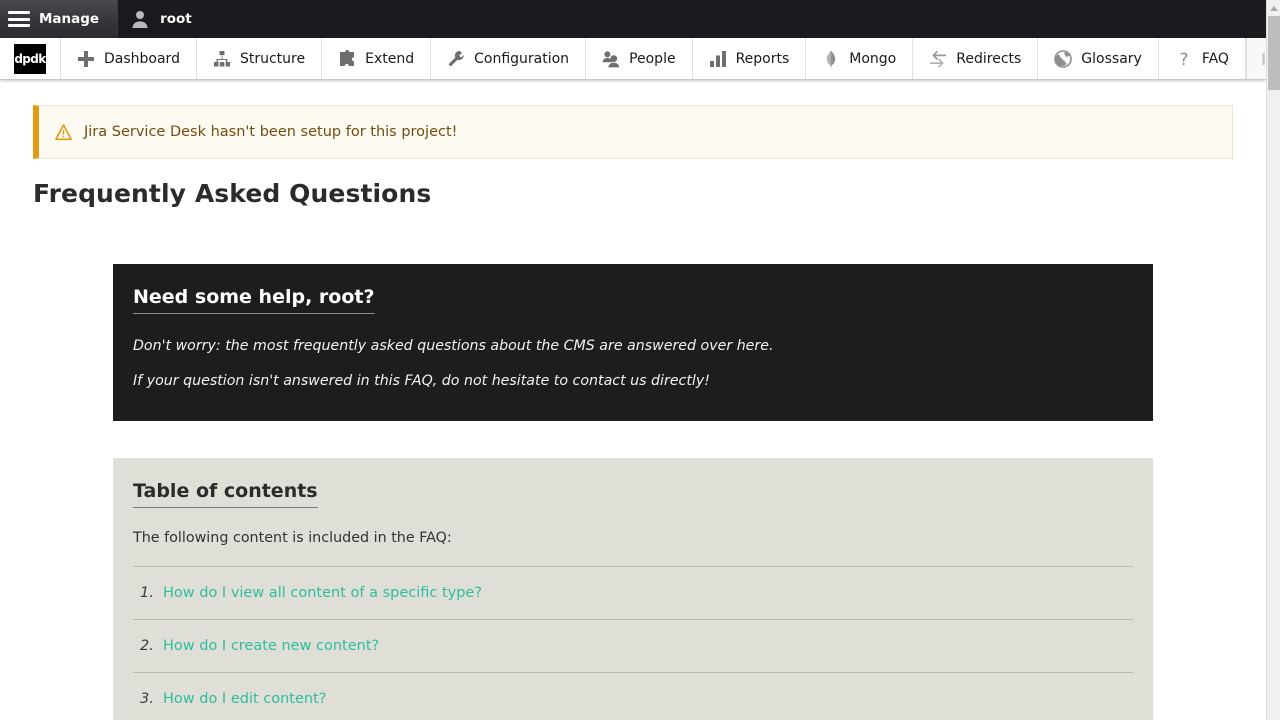  I want to click on plus-icon, so click(86, 58).